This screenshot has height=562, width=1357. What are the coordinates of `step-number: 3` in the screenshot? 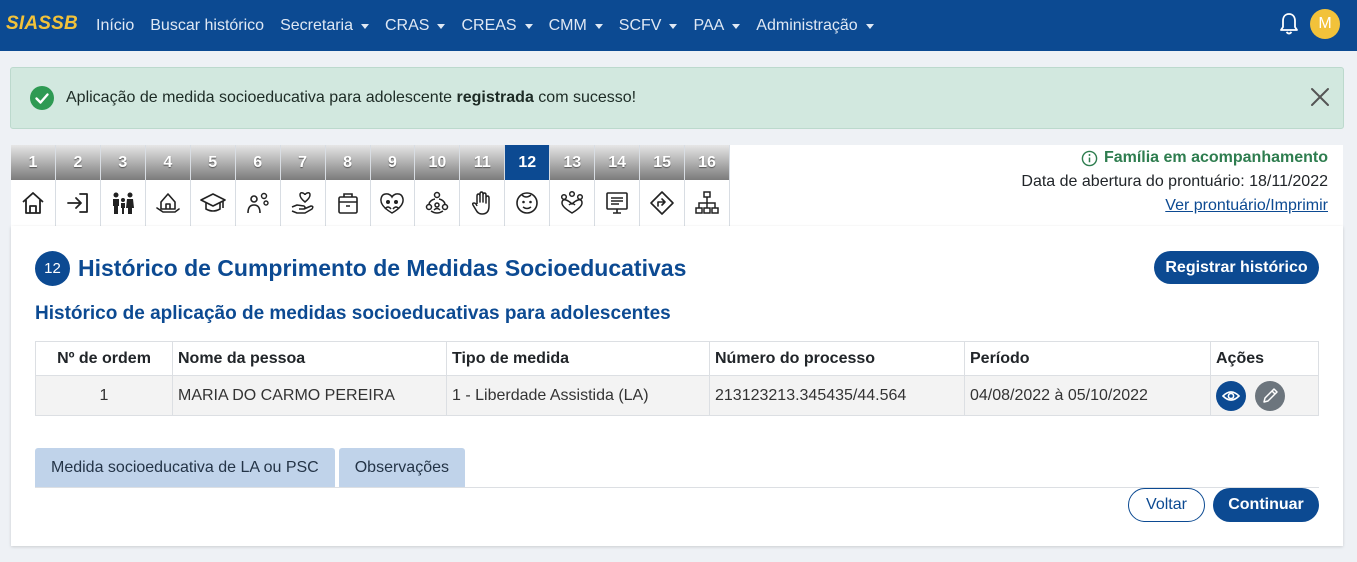 It's located at (122, 162).